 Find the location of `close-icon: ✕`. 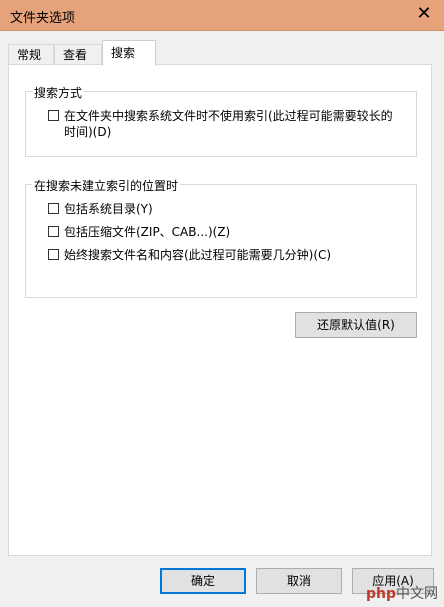

close-icon: ✕ is located at coordinates (424, 14).